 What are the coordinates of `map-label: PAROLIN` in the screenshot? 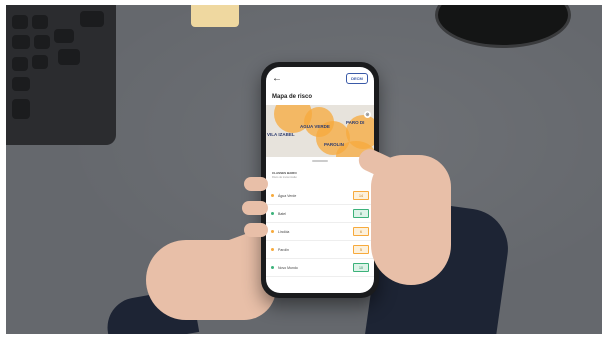 It's located at (334, 144).